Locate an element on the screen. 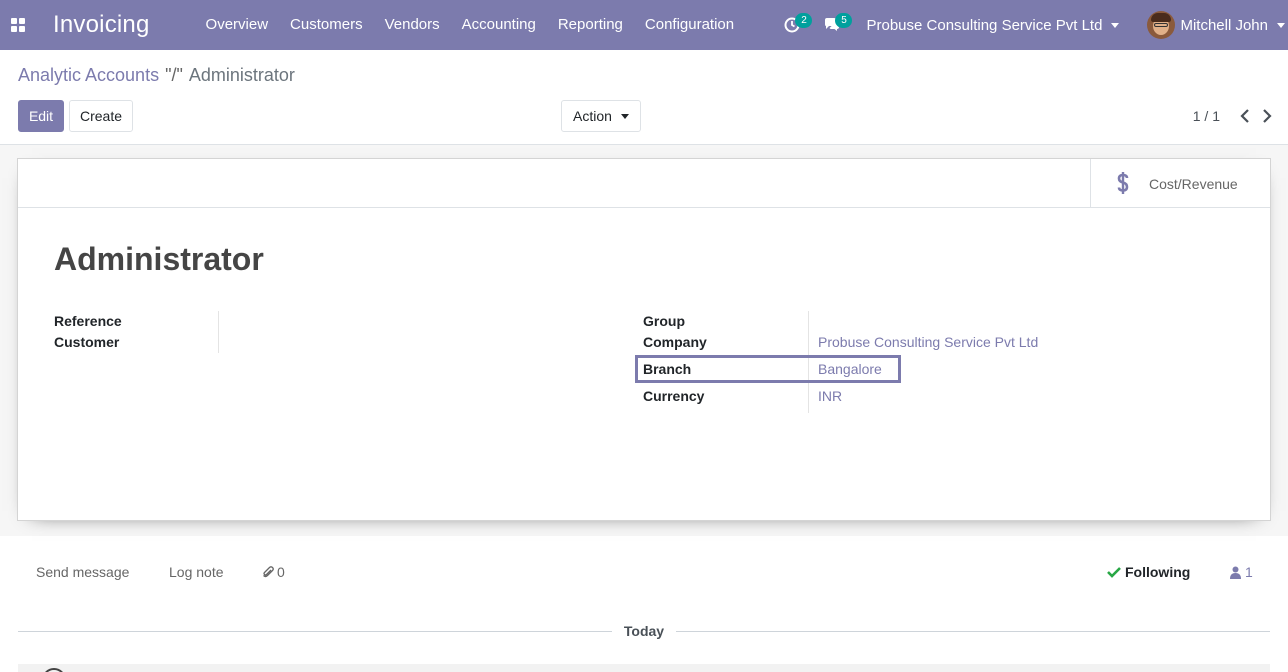 This screenshot has width=1288, height=672. menu-accounting: Accounting is located at coordinates (499, 25).